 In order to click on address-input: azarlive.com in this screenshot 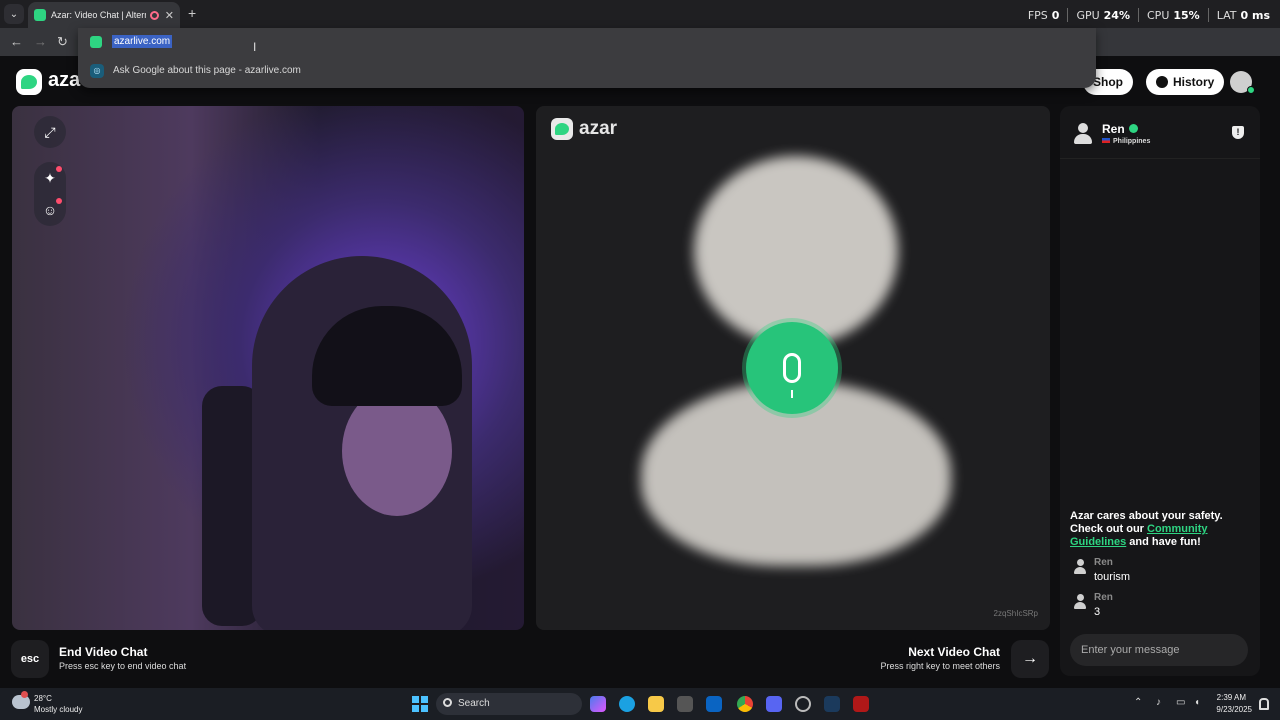, I will do `click(142, 41)`.